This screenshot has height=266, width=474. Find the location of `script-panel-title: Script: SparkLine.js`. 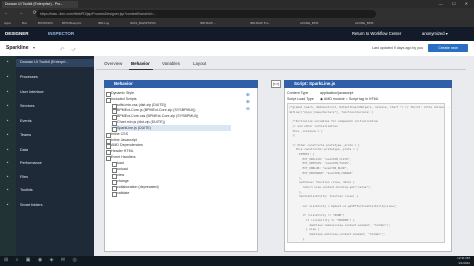

script-panel-title: Script: SparkLine.js is located at coordinates (368, 84).